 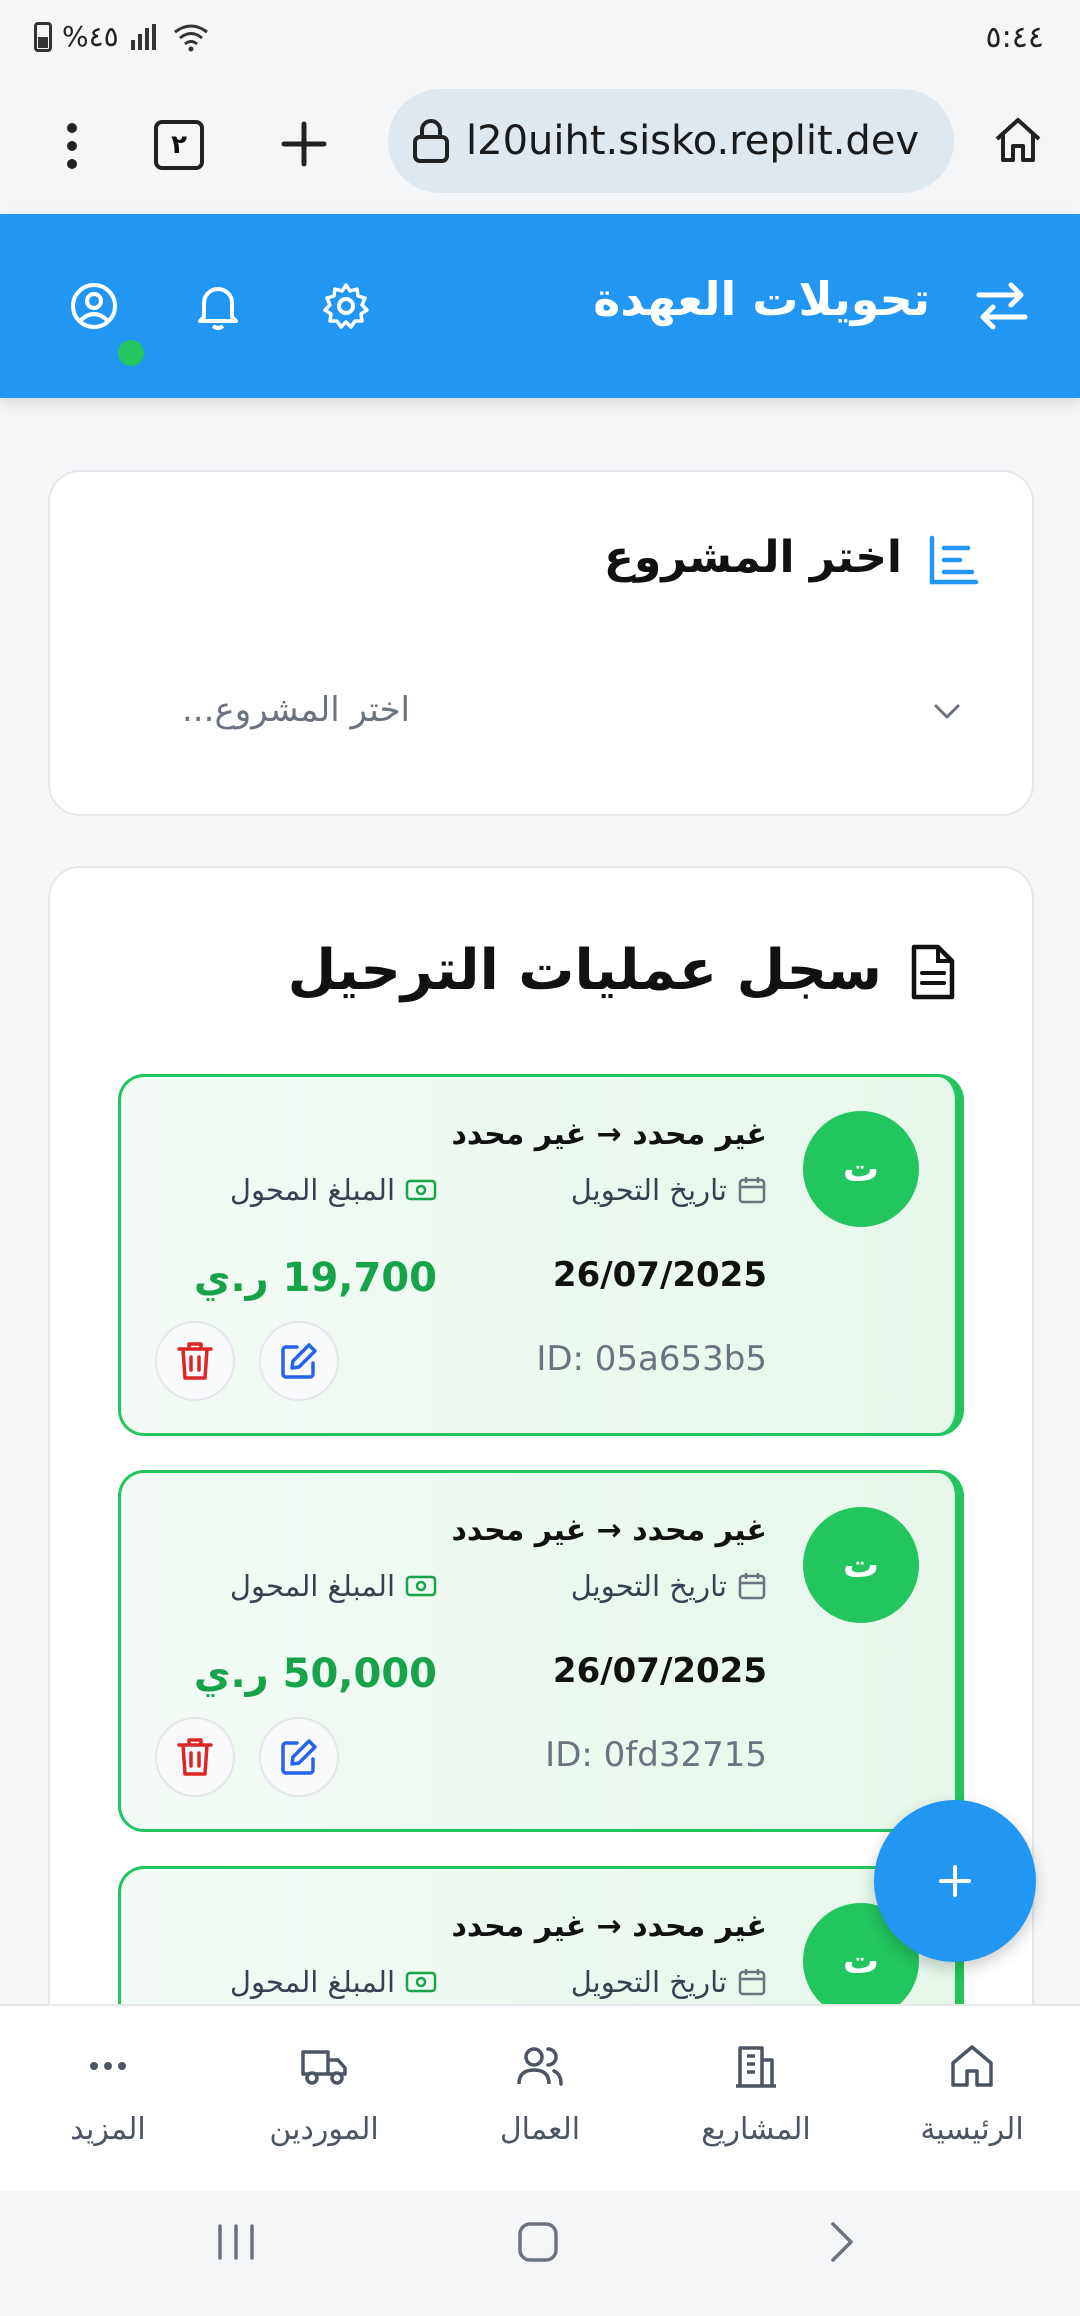 I want to click on nav-label: المشاريع, so click(x=756, y=2129).